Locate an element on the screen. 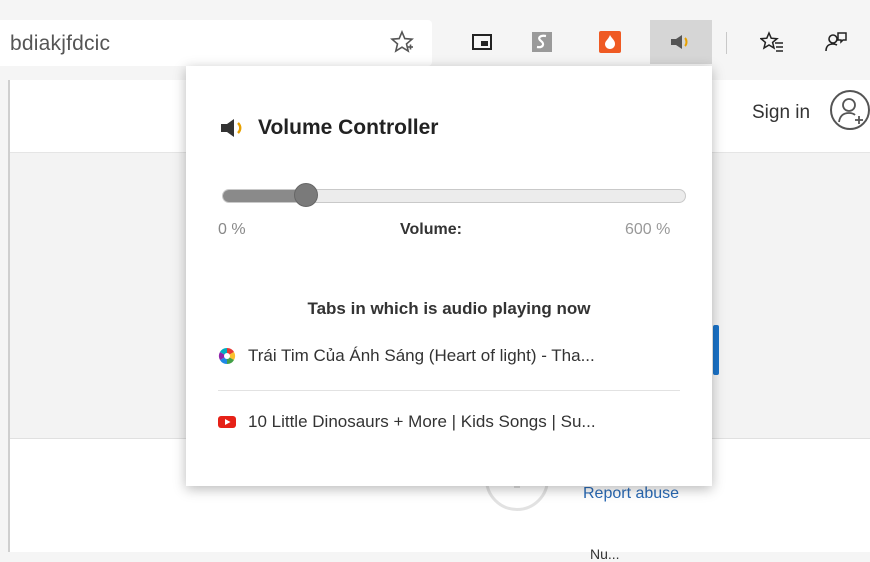  favorites-button is located at coordinates (772, 42).